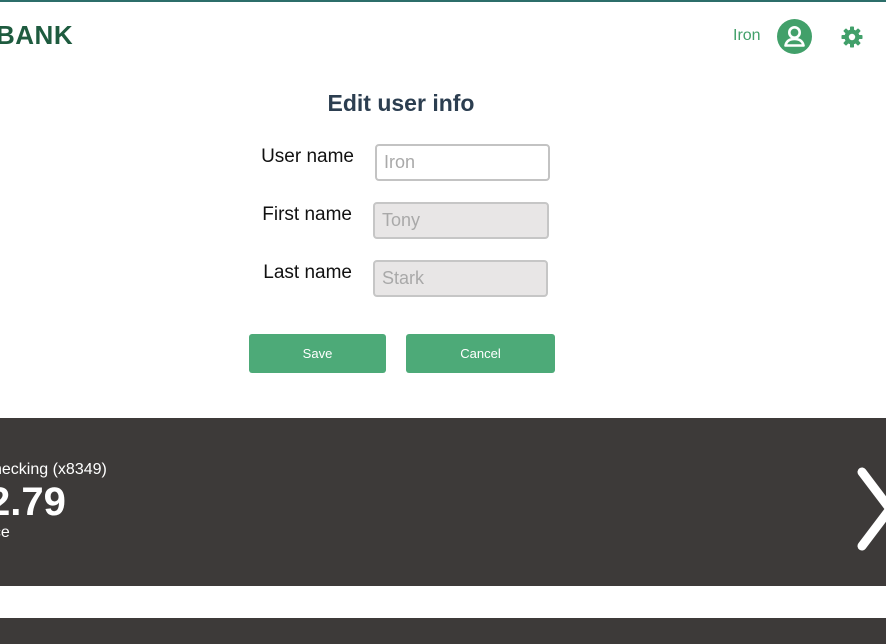 This screenshot has height=644, width=886. Describe the element at coordinates (307, 156) in the screenshot. I see `username-label: User name` at that location.